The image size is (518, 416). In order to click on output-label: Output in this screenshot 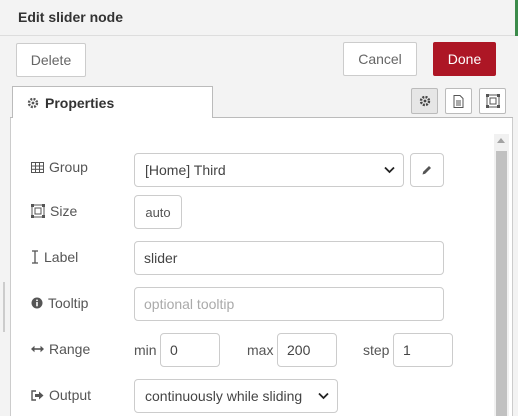, I will do `click(70, 395)`.